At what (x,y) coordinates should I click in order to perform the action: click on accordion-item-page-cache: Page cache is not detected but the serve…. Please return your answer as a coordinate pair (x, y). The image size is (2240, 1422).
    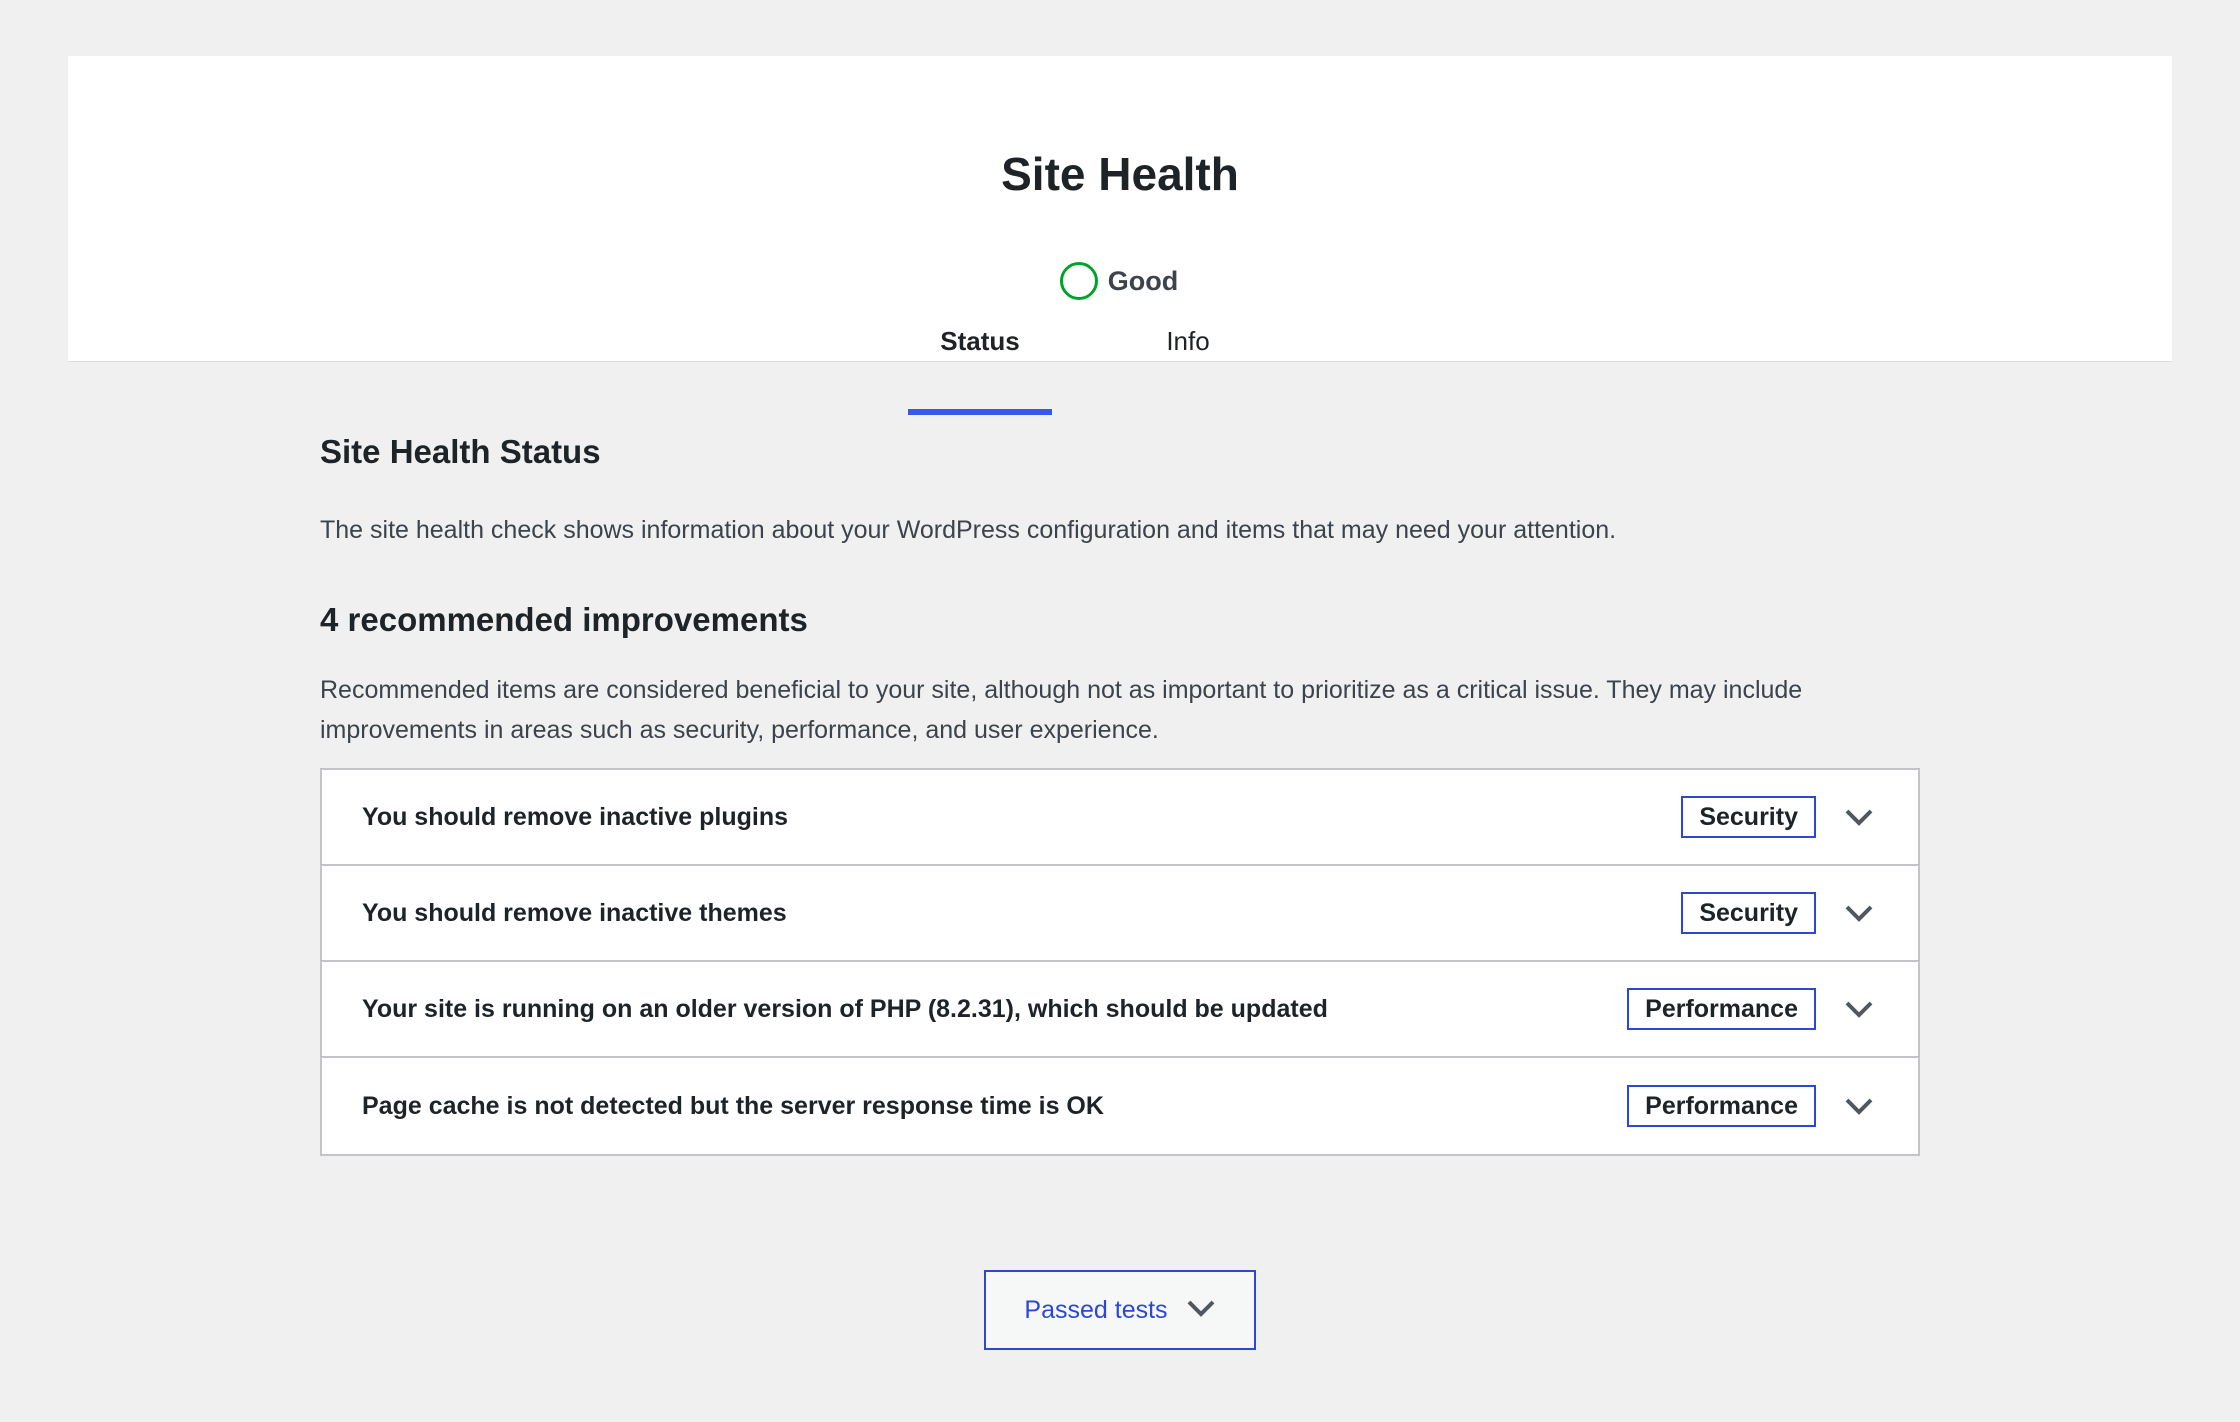
    Looking at the image, I should click on (1120, 1106).